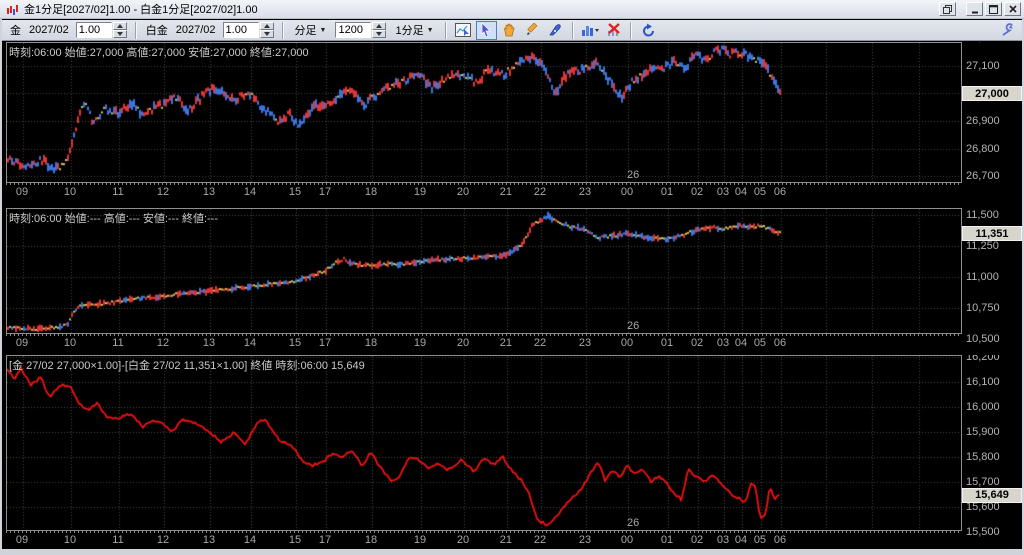 The width and height of the screenshot is (1024, 555). I want to click on gold-platinum-spread-current-price: 15,649, so click(992, 495).